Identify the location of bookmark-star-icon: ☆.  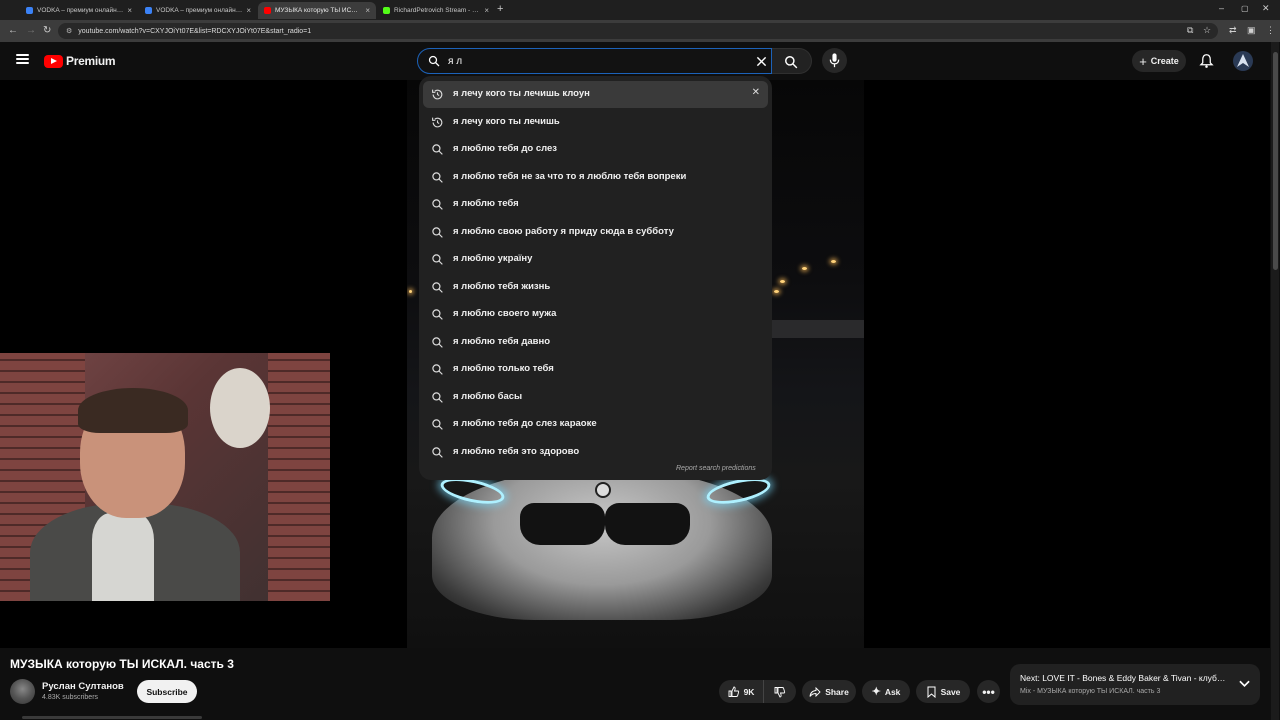
(1207, 30).